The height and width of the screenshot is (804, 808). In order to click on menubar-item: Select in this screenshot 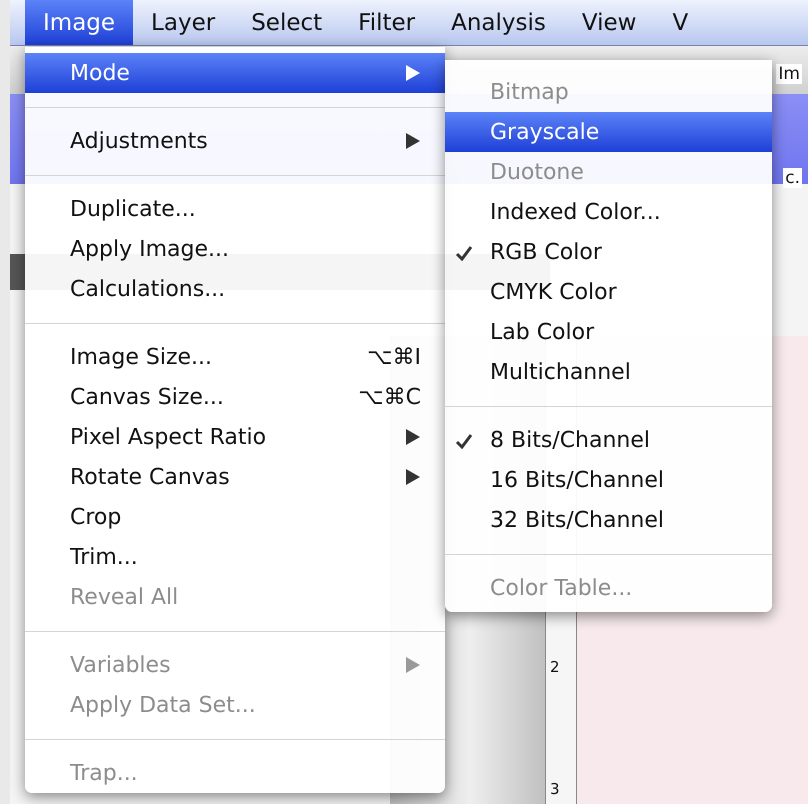, I will do `click(286, 22)`.